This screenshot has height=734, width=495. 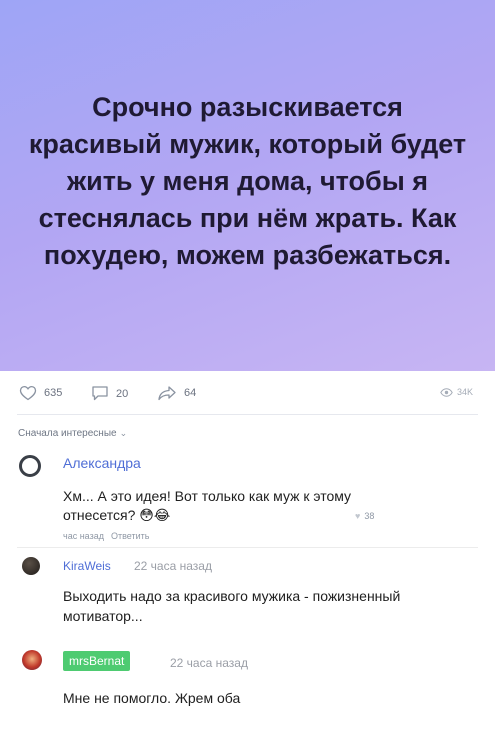 What do you see at coordinates (67, 433) in the screenshot?
I see `sort-label: Сначала интересные` at bounding box center [67, 433].